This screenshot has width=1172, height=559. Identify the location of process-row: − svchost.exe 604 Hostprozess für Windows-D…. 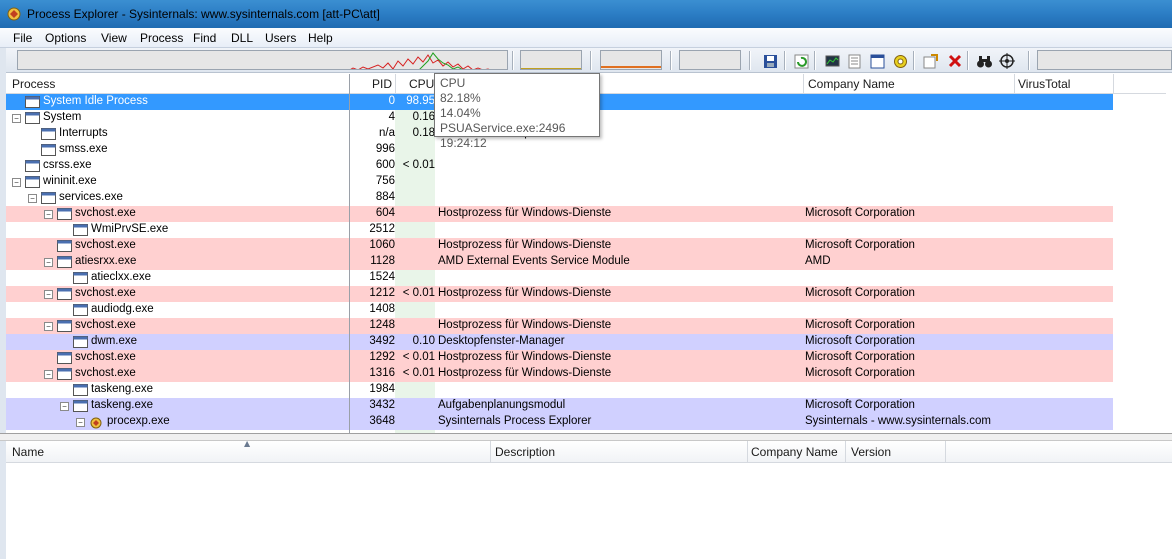
(559, 214).